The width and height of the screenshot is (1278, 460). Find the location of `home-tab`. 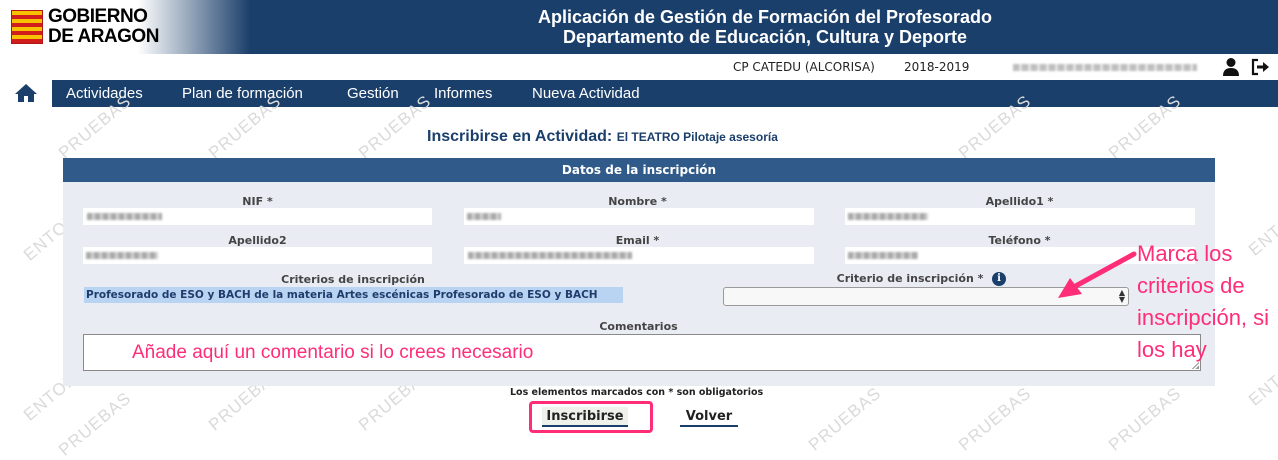

home-tab is located at coordinates (26, 93).